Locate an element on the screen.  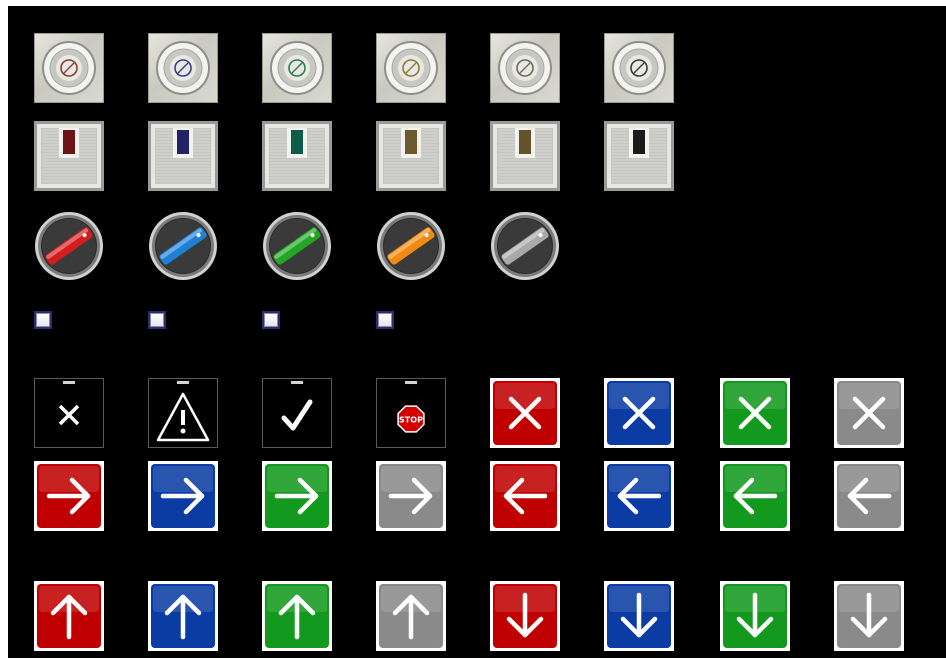
arrow-left-button-green is located at coordinates (755, 496).